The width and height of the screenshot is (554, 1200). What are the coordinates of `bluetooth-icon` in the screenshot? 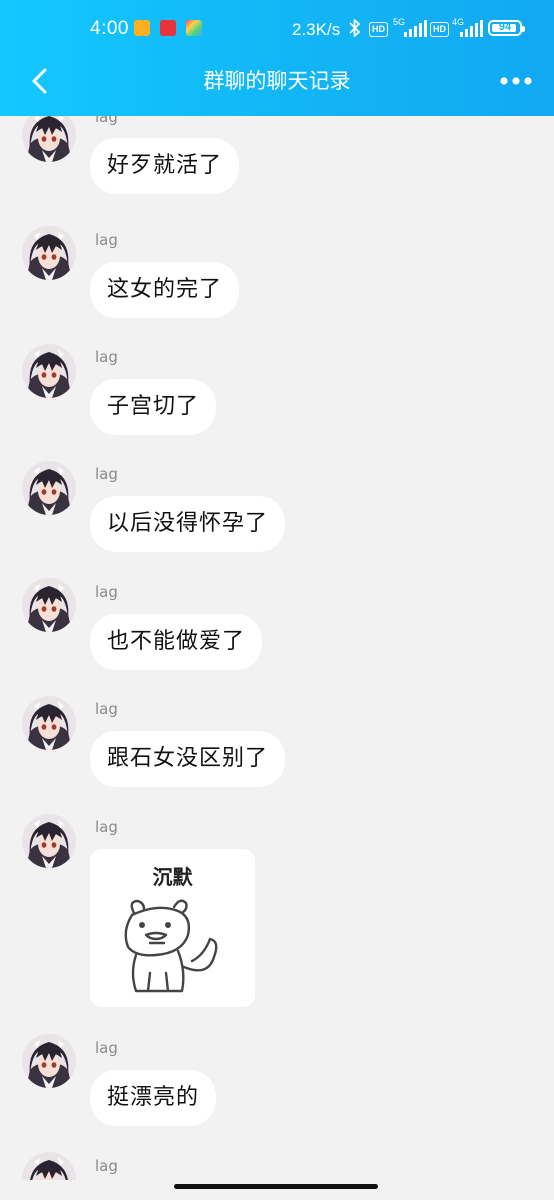 It's located at (354, 28).